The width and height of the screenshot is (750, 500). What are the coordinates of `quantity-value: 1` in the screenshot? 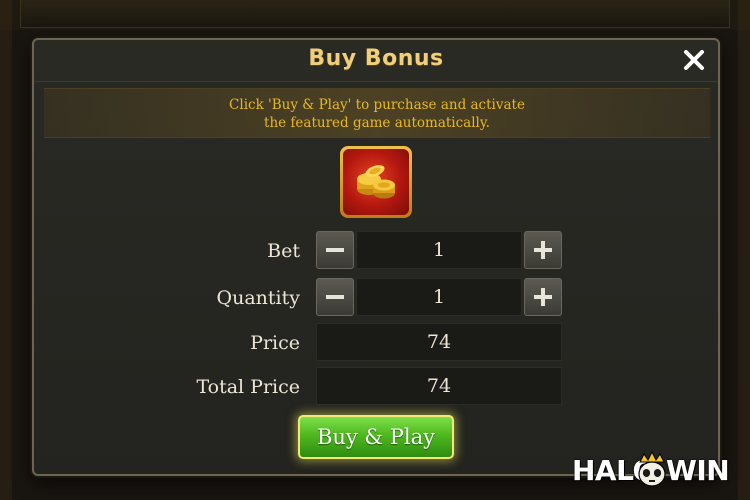 It's located at (439, 297).